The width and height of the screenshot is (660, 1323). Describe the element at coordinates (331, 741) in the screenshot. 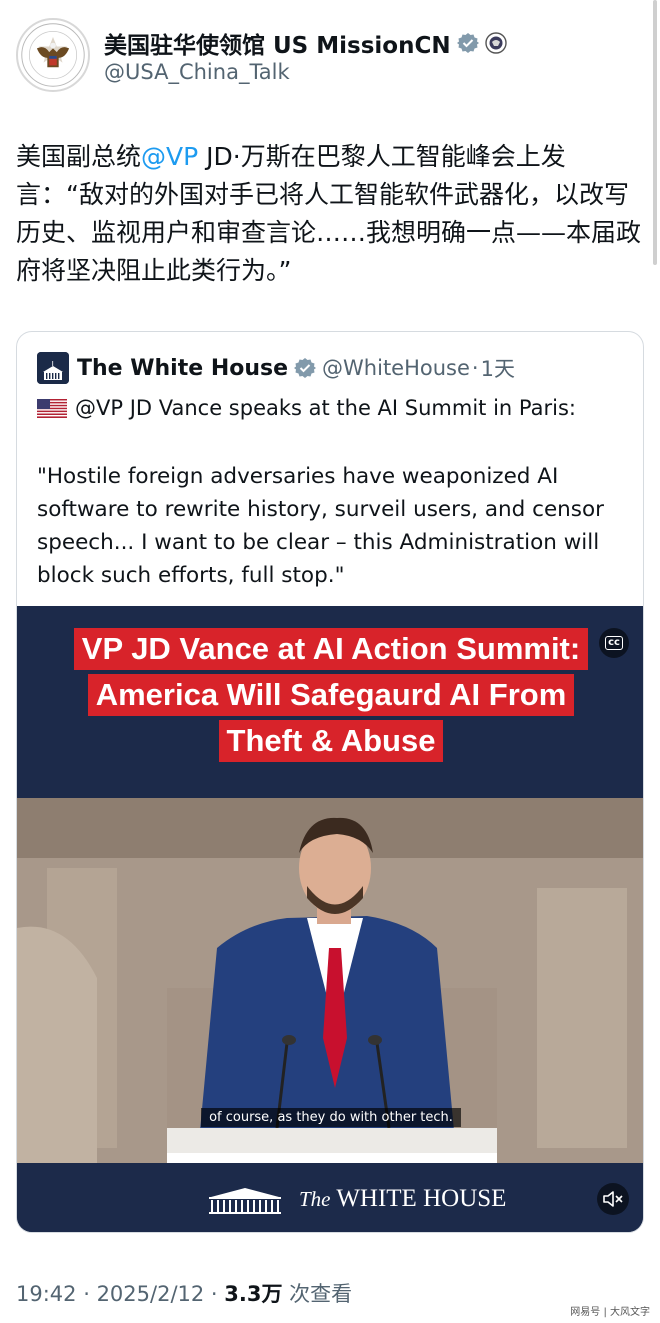

I see `video-title-line-3: Theft & Abuse` at that location.